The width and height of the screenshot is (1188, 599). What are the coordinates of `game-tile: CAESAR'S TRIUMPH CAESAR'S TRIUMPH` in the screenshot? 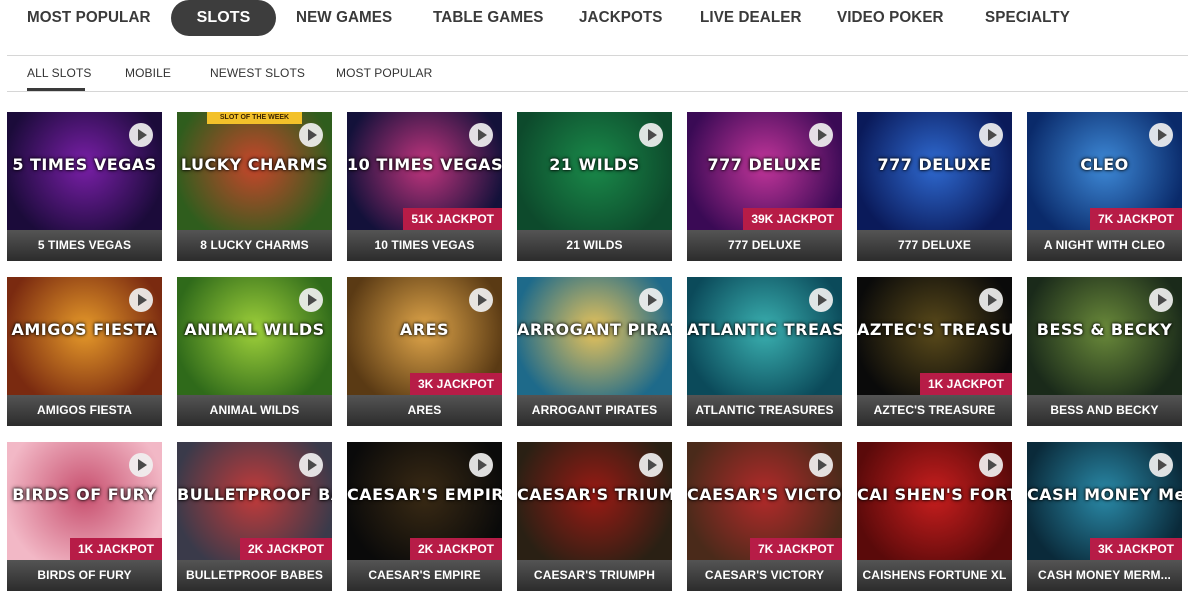 It's located at (594, 516).